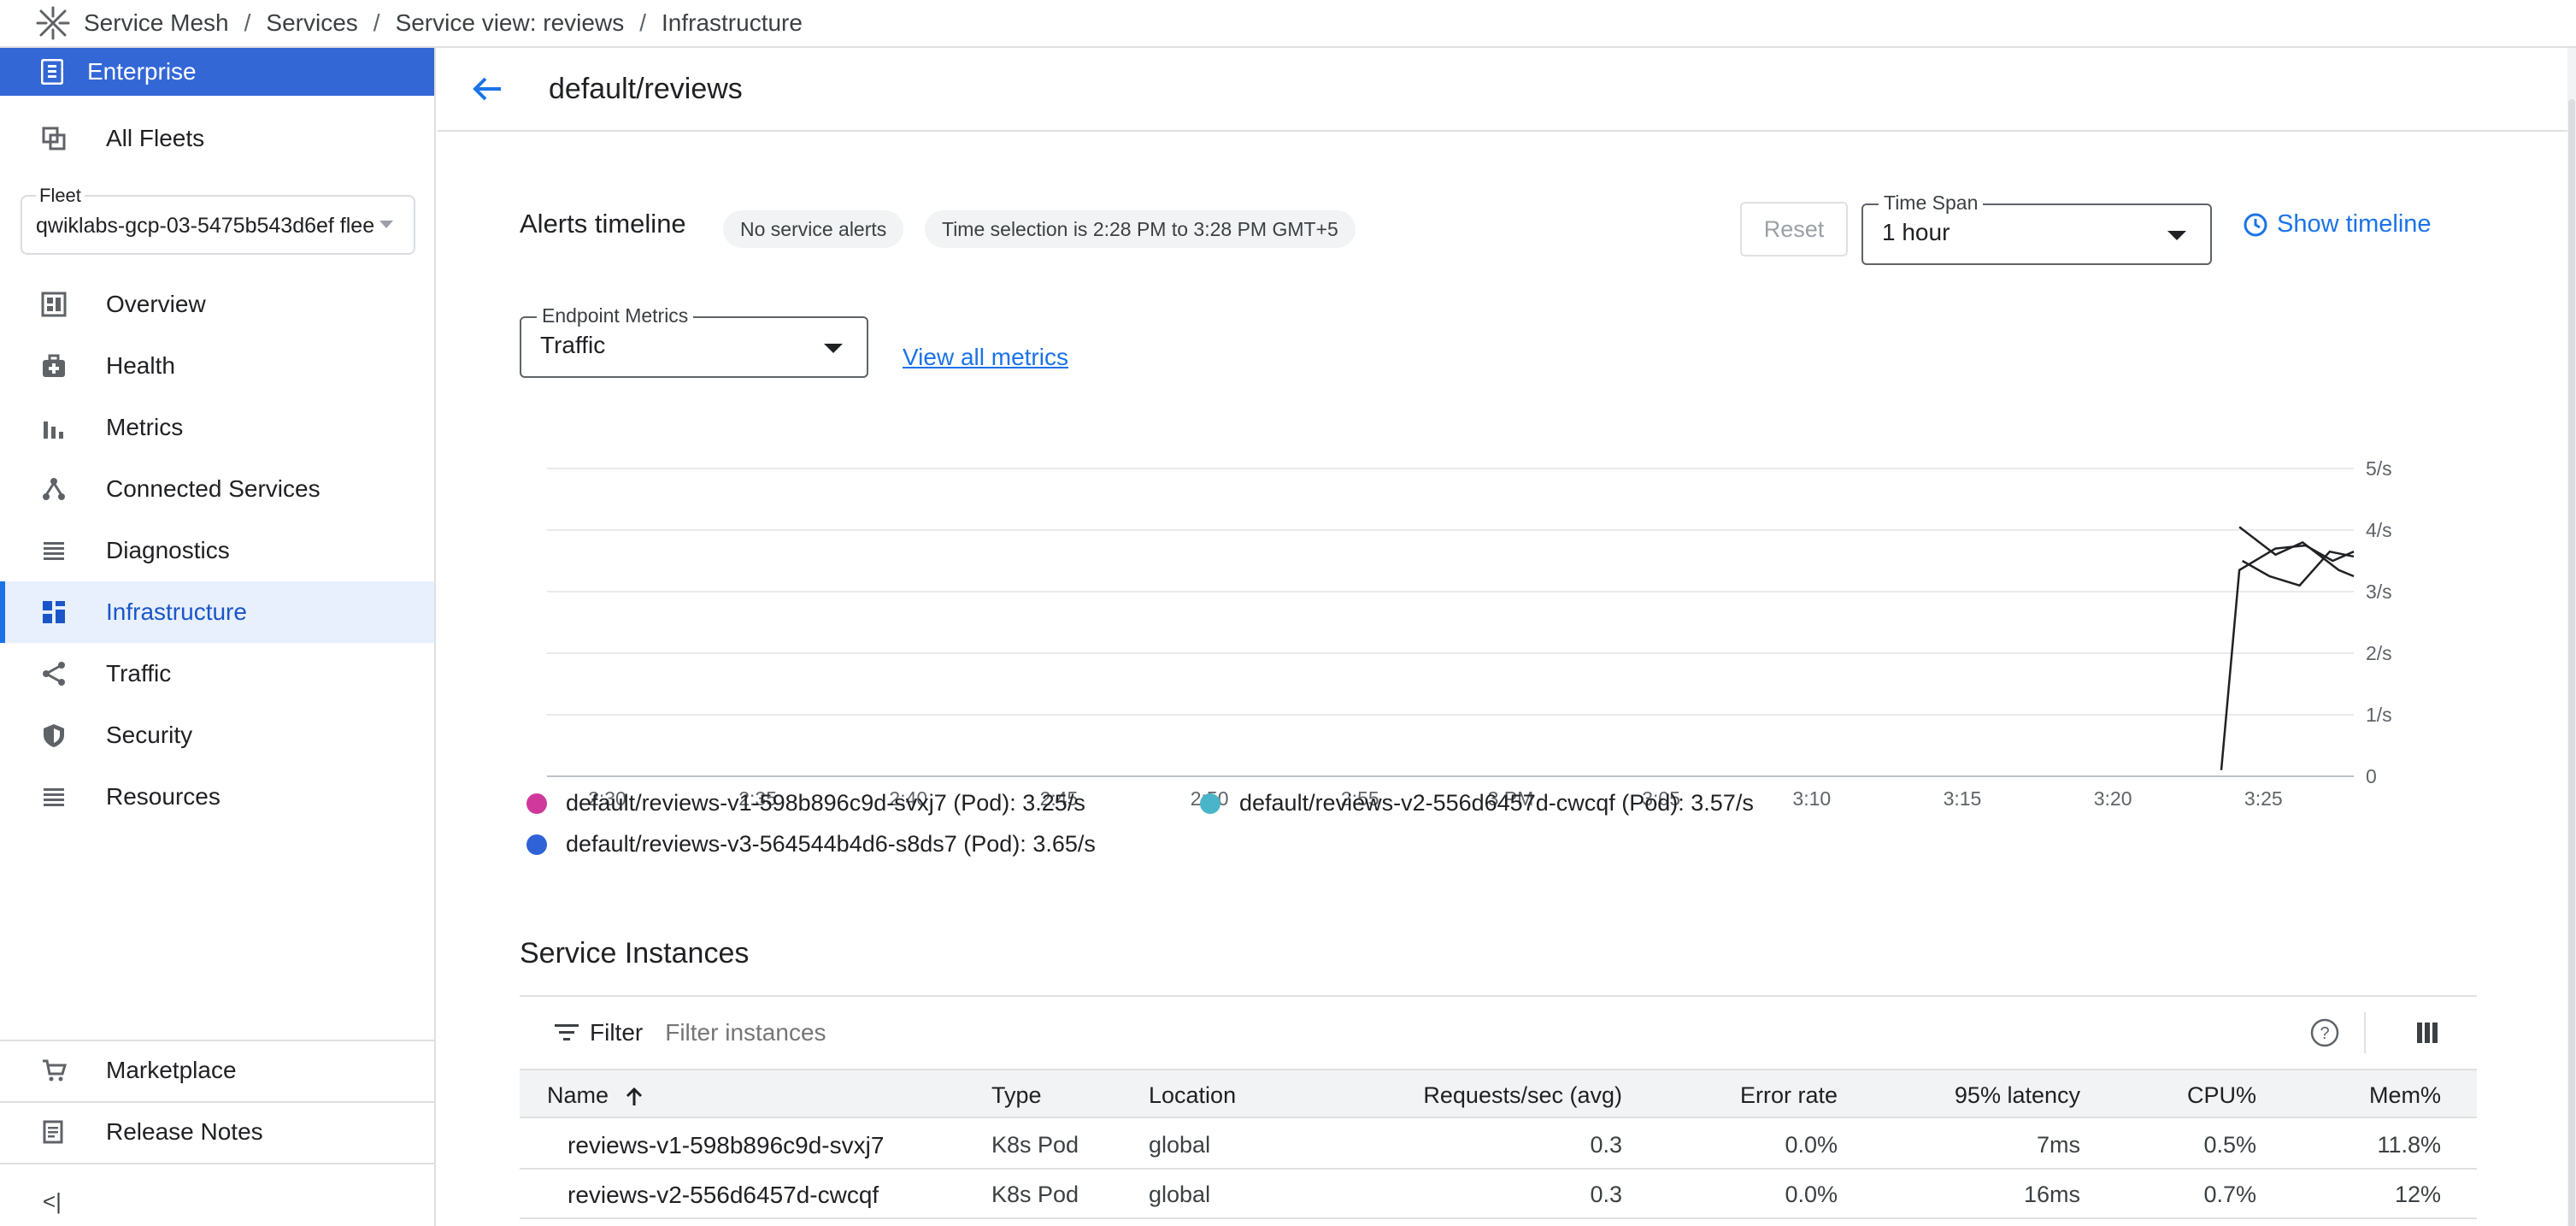 Image resolution: width=2576 pixels, height=1226 pixels. What do you see at coordinates (163, 796) in the screenshot?
I see `sidebar-item-label: Resources` at bounding box center [163, 796].